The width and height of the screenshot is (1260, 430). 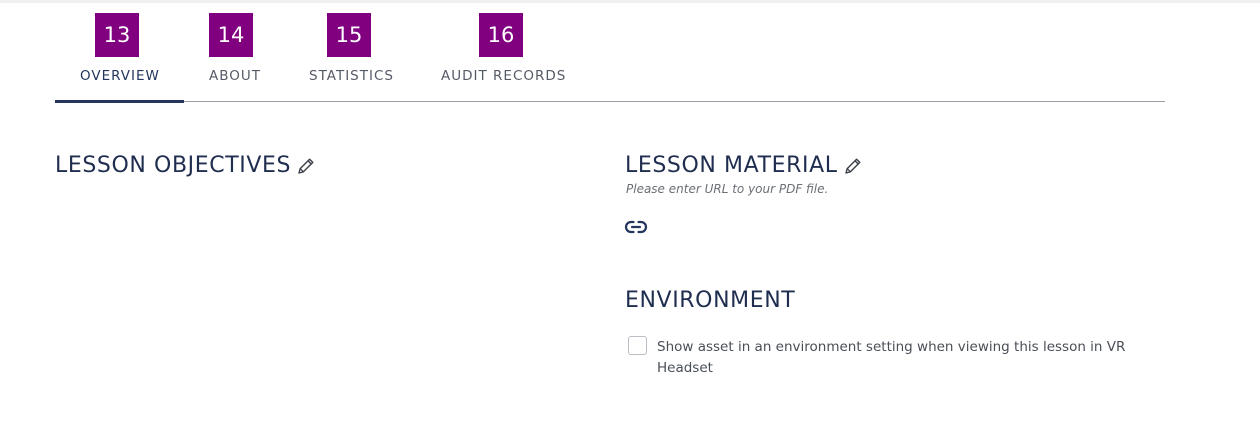 I want to click on lesson-objectives-heading: LESSON OBJECTIVES, so click(x=185, y=165).